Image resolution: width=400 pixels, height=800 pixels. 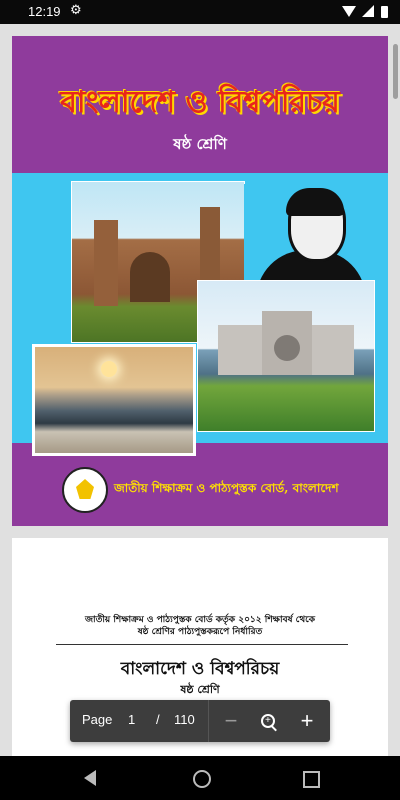 I want to click on approval-notice-line2: ষষ্ঠ শ্রেণির পাঠ্যপুস্তকরূপে নির্ধারিত, so click(x=200, y=632).